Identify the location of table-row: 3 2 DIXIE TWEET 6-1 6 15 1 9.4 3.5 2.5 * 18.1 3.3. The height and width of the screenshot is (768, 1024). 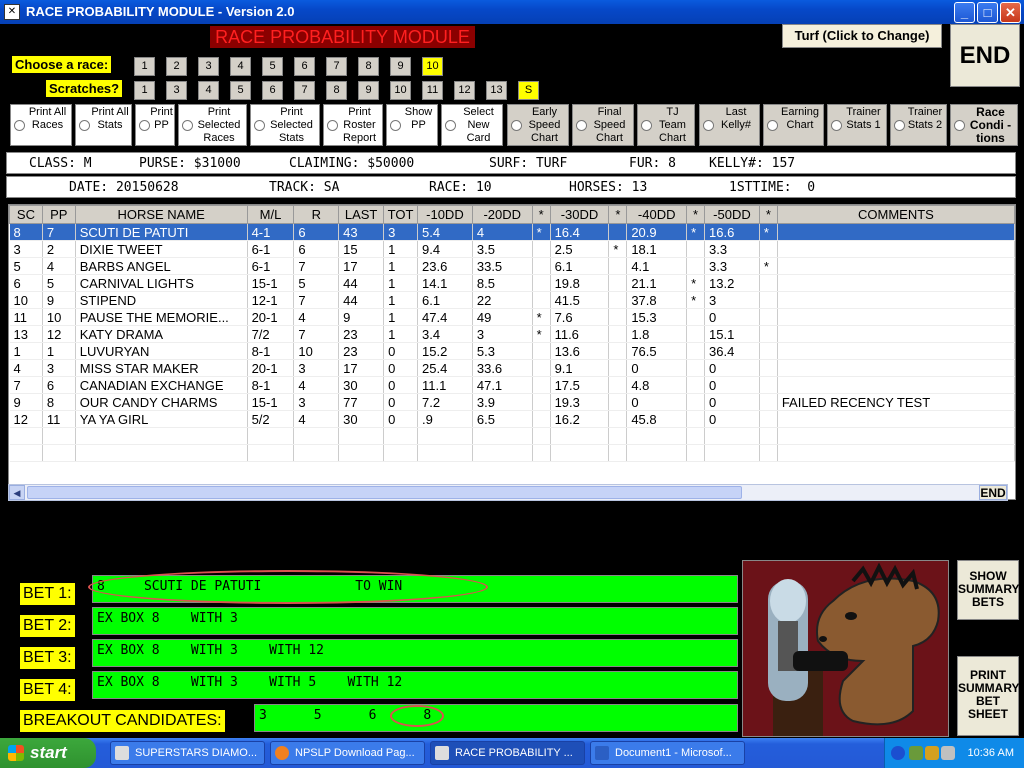
(512, 249).